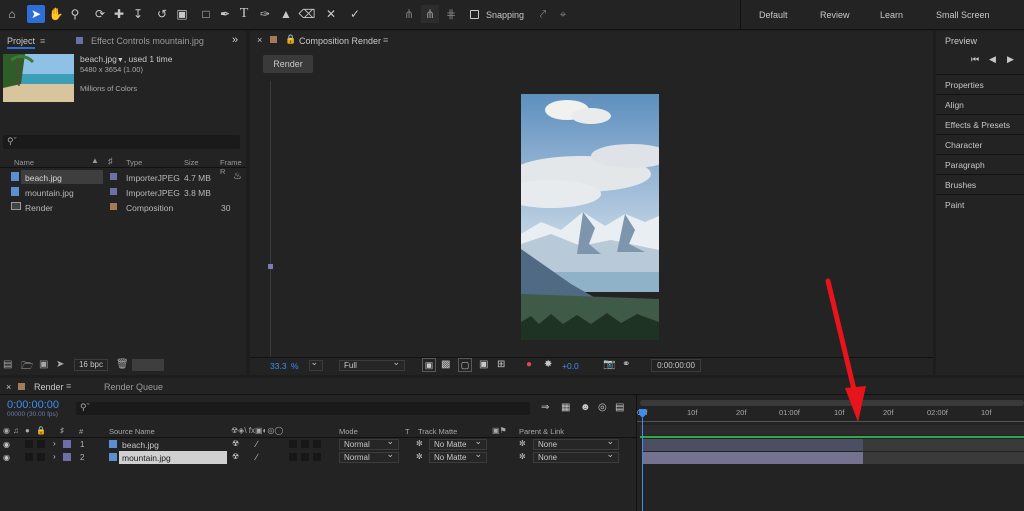 This screenshot has height=511, width=1024. I want to click on fast-preview-icon: ▣, so click(429, 365).